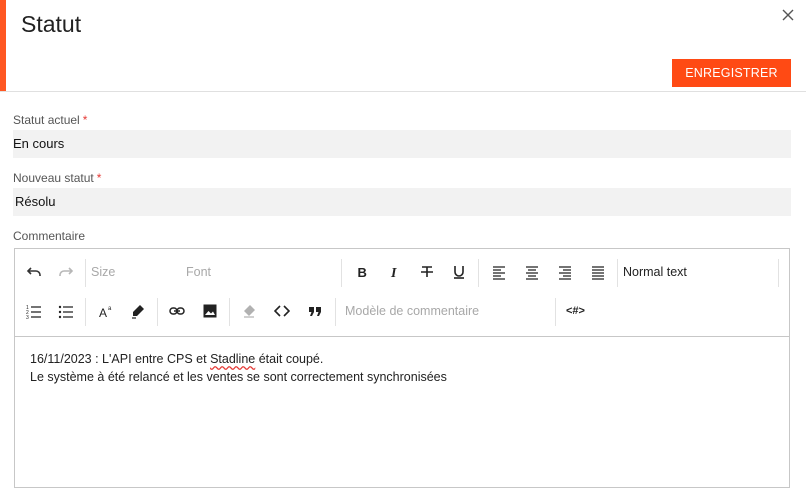 The height and width of the screenshot is (488, 806). Describe the element at coordinates (198, 272) in the screenshot. I see `font-family-select: Font` at that location.